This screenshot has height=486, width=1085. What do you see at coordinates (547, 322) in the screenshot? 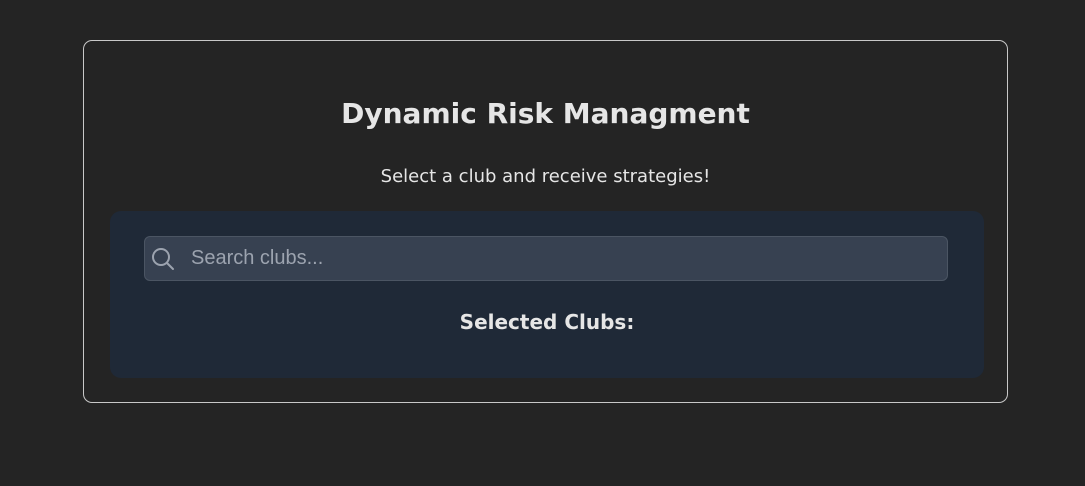
I see `selected-clubs-heading: Selected Clubs:` at bounding box center [547, 322].